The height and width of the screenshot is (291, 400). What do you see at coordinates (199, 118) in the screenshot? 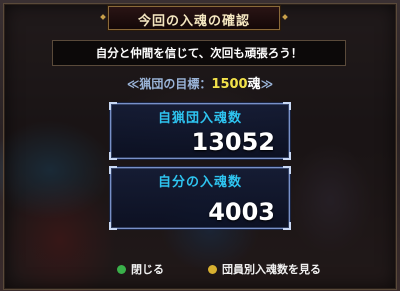
I see `clan-soul-count-label: 自猟団入魂数` at bounding box center [199, 118].